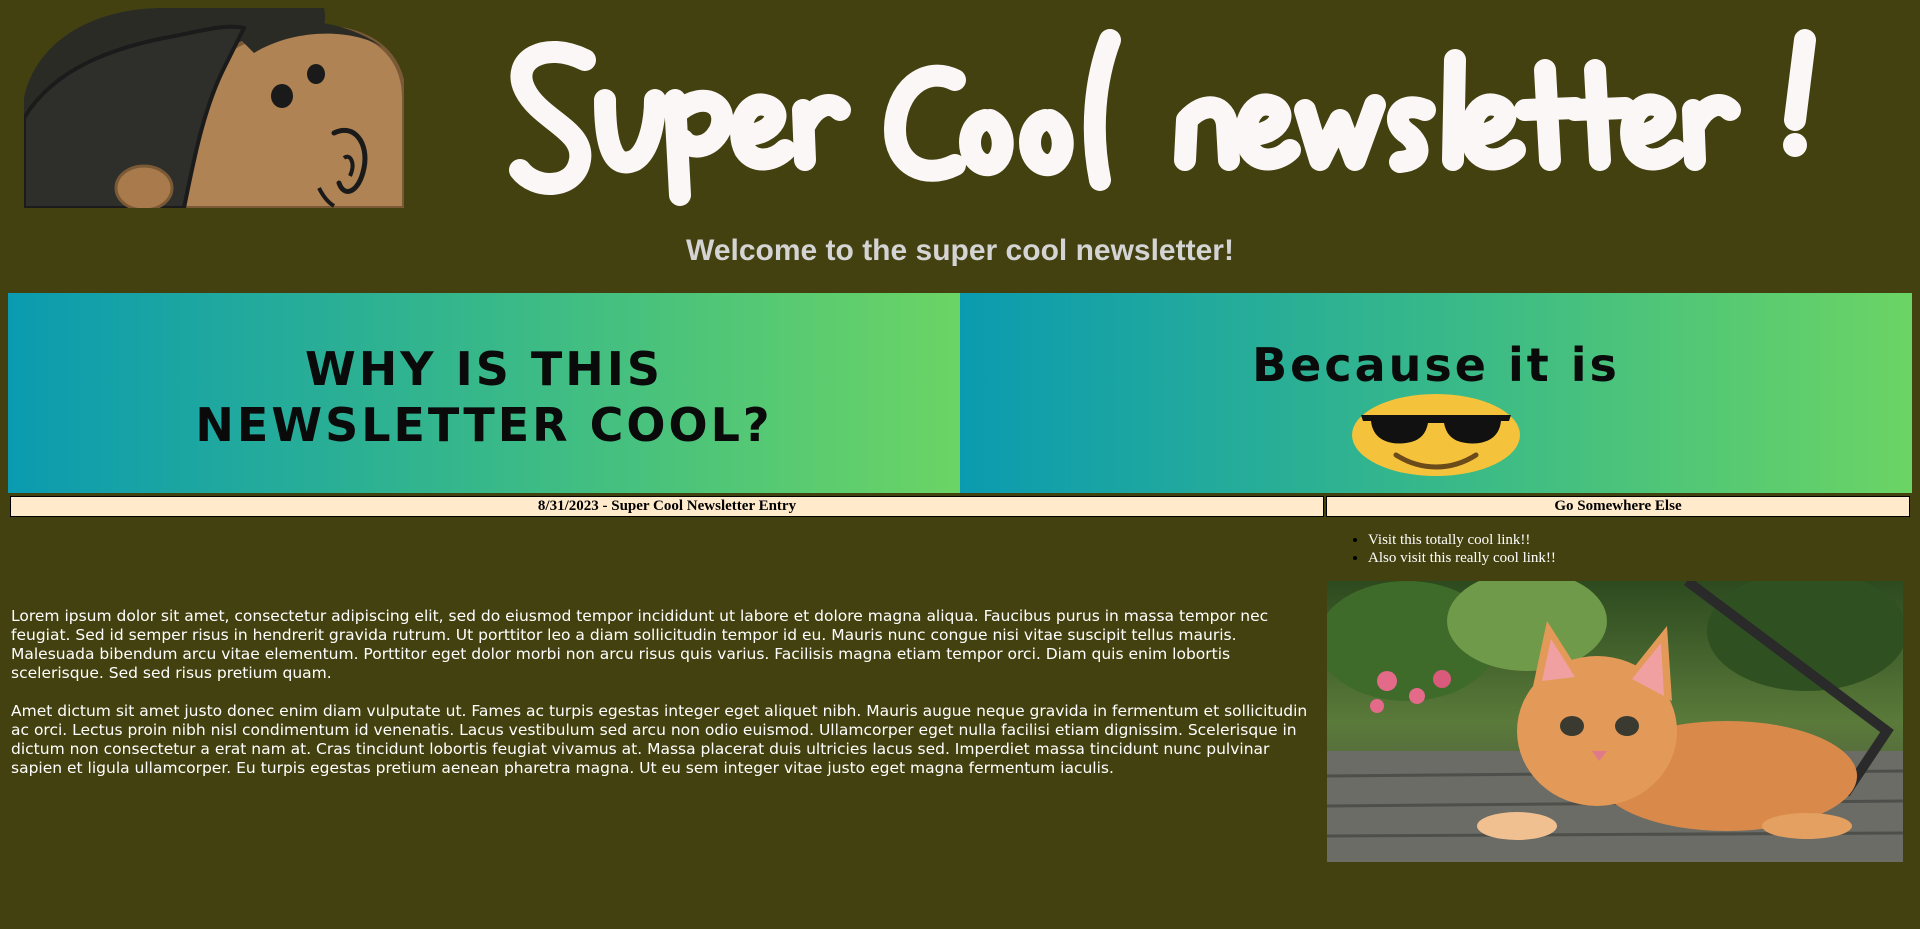  What do you see at coordinates (1436, 435) in the screenshot?
I see `sunglasses-emoji-icon` at bounding box center [1436, 435].